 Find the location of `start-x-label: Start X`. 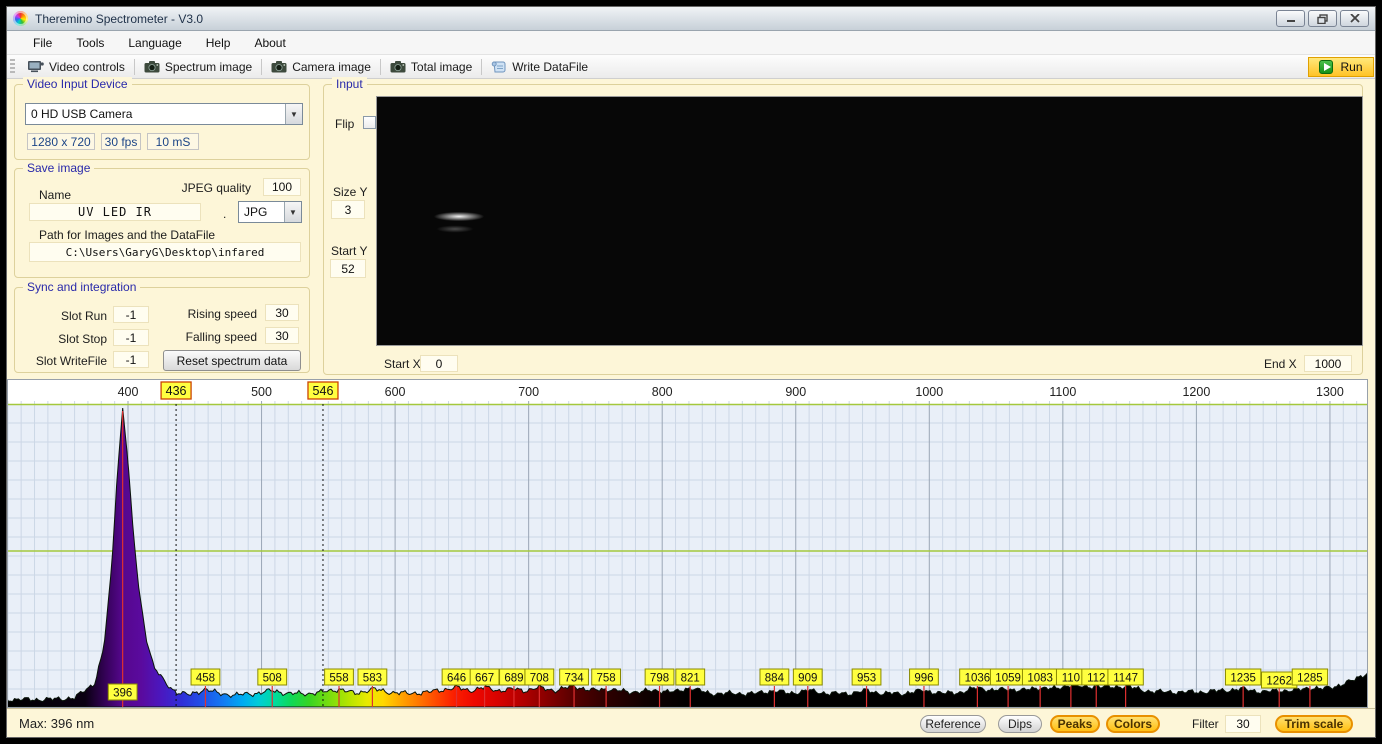

start-x-label: Start X is located at coordinates (402, 364).